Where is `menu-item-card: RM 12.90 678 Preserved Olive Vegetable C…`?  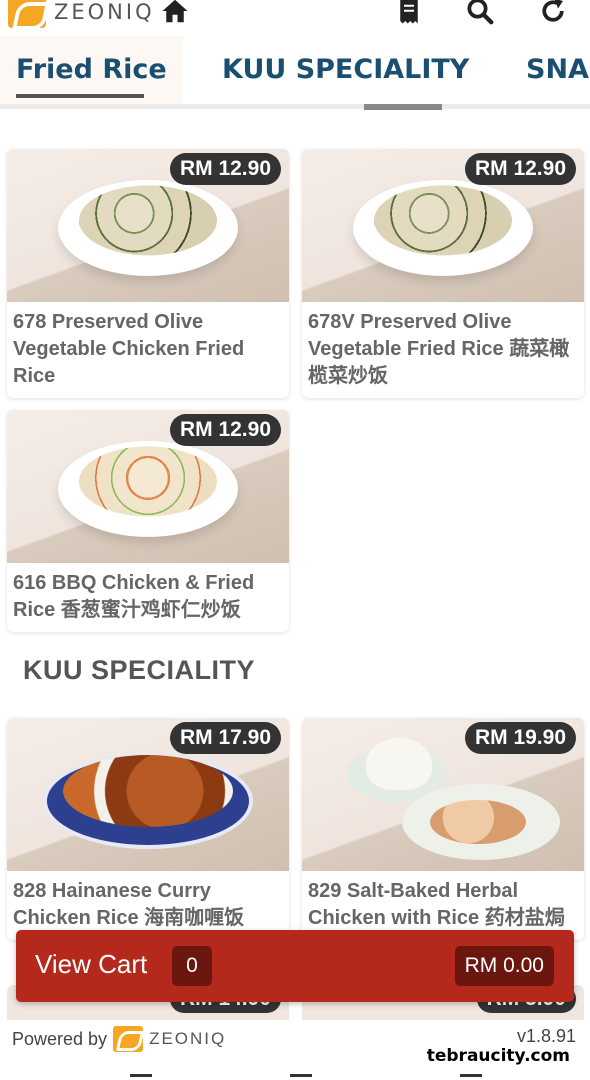
menu-item-card: RM 12.90 678 Preserved Olive Vegetable C… is located at coordinates (148, 273).